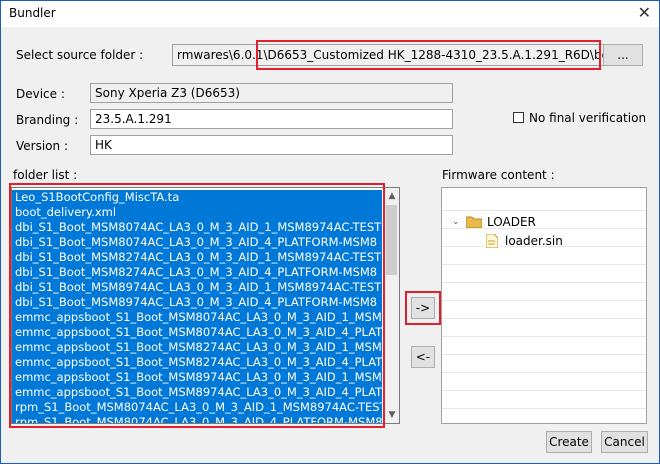 Image resolution: width=660 pixels, height=464 pixels. Describe the element at coordinates (47, 120) in the screenshot. I see `branding-label: Branding :` at that location.